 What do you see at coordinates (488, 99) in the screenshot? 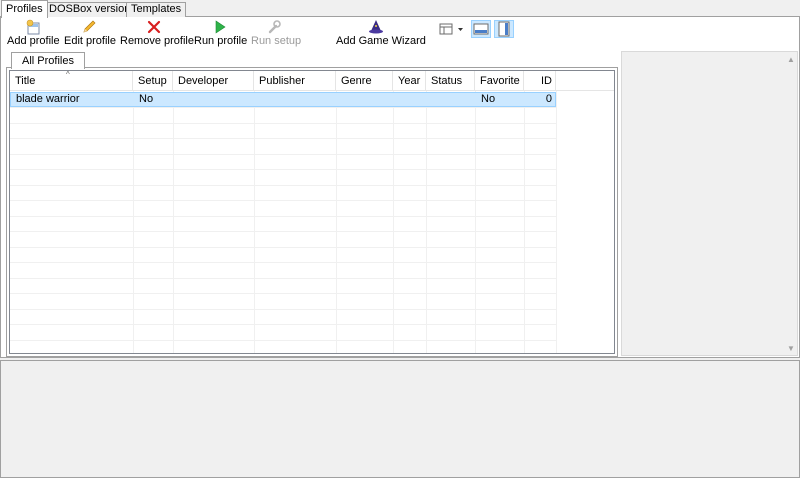
I see `cell-favorite: No` at bounding box center [488, 99].